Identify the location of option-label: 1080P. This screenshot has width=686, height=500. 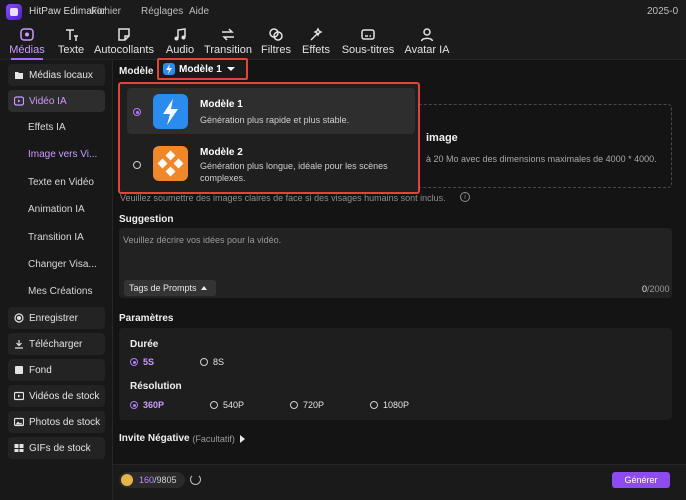
(396, 405).